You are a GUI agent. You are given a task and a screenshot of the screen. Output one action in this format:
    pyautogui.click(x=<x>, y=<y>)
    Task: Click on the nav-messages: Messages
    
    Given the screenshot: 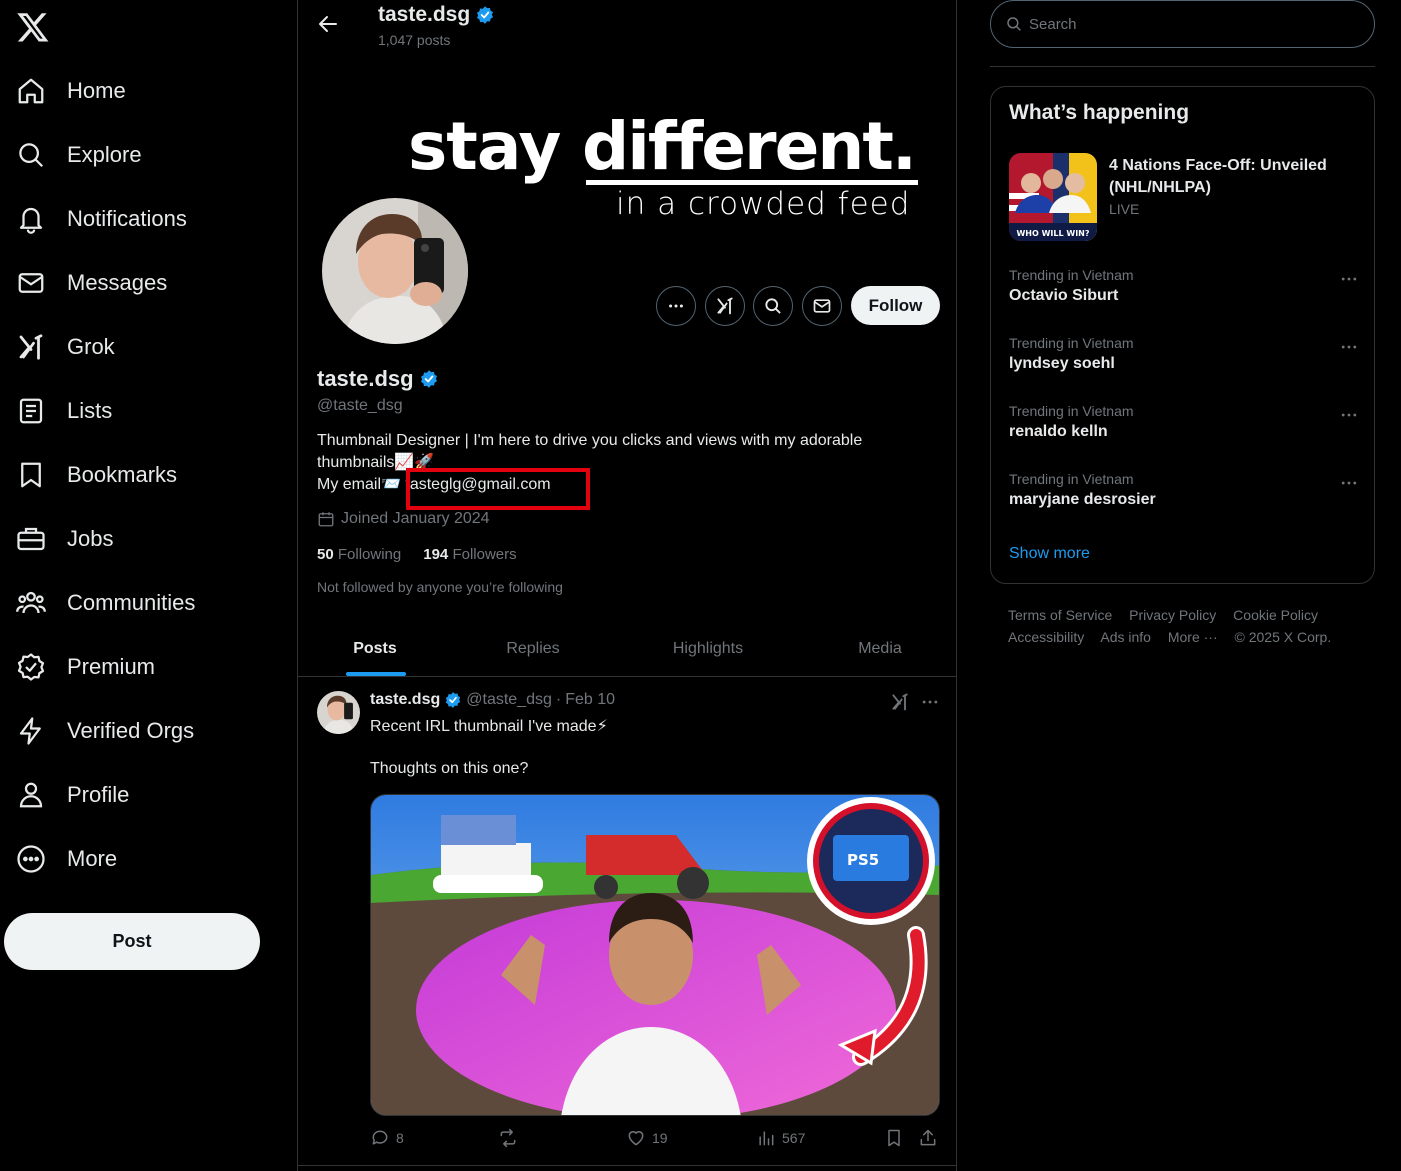 What is the action you would take?
    pyautogui.click(x=91, y=283)
    